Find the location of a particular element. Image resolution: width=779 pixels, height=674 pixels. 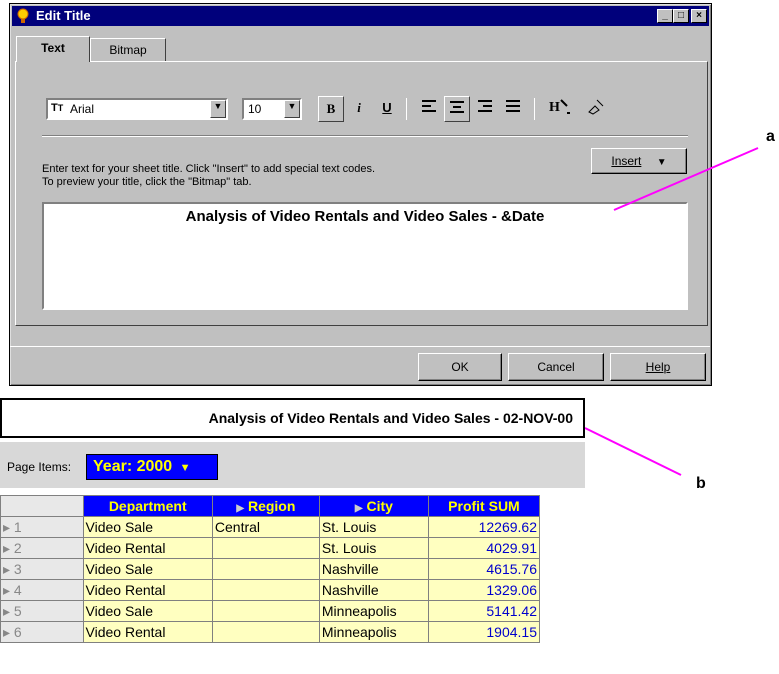

tab-text-label: Text is located at coordinates (53, 48).